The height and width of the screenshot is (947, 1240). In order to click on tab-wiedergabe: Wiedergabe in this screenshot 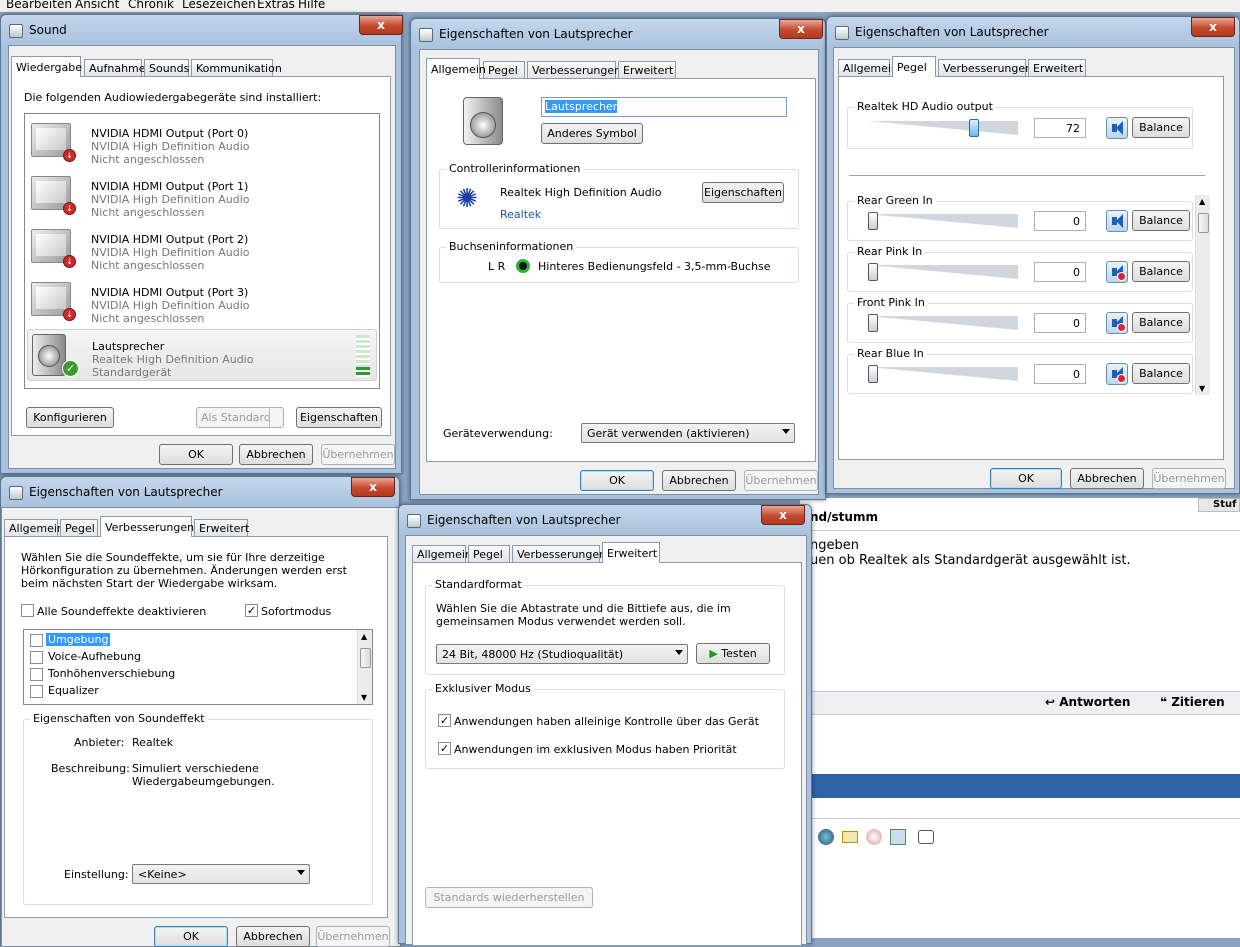, I will do `click(46, 66)`.